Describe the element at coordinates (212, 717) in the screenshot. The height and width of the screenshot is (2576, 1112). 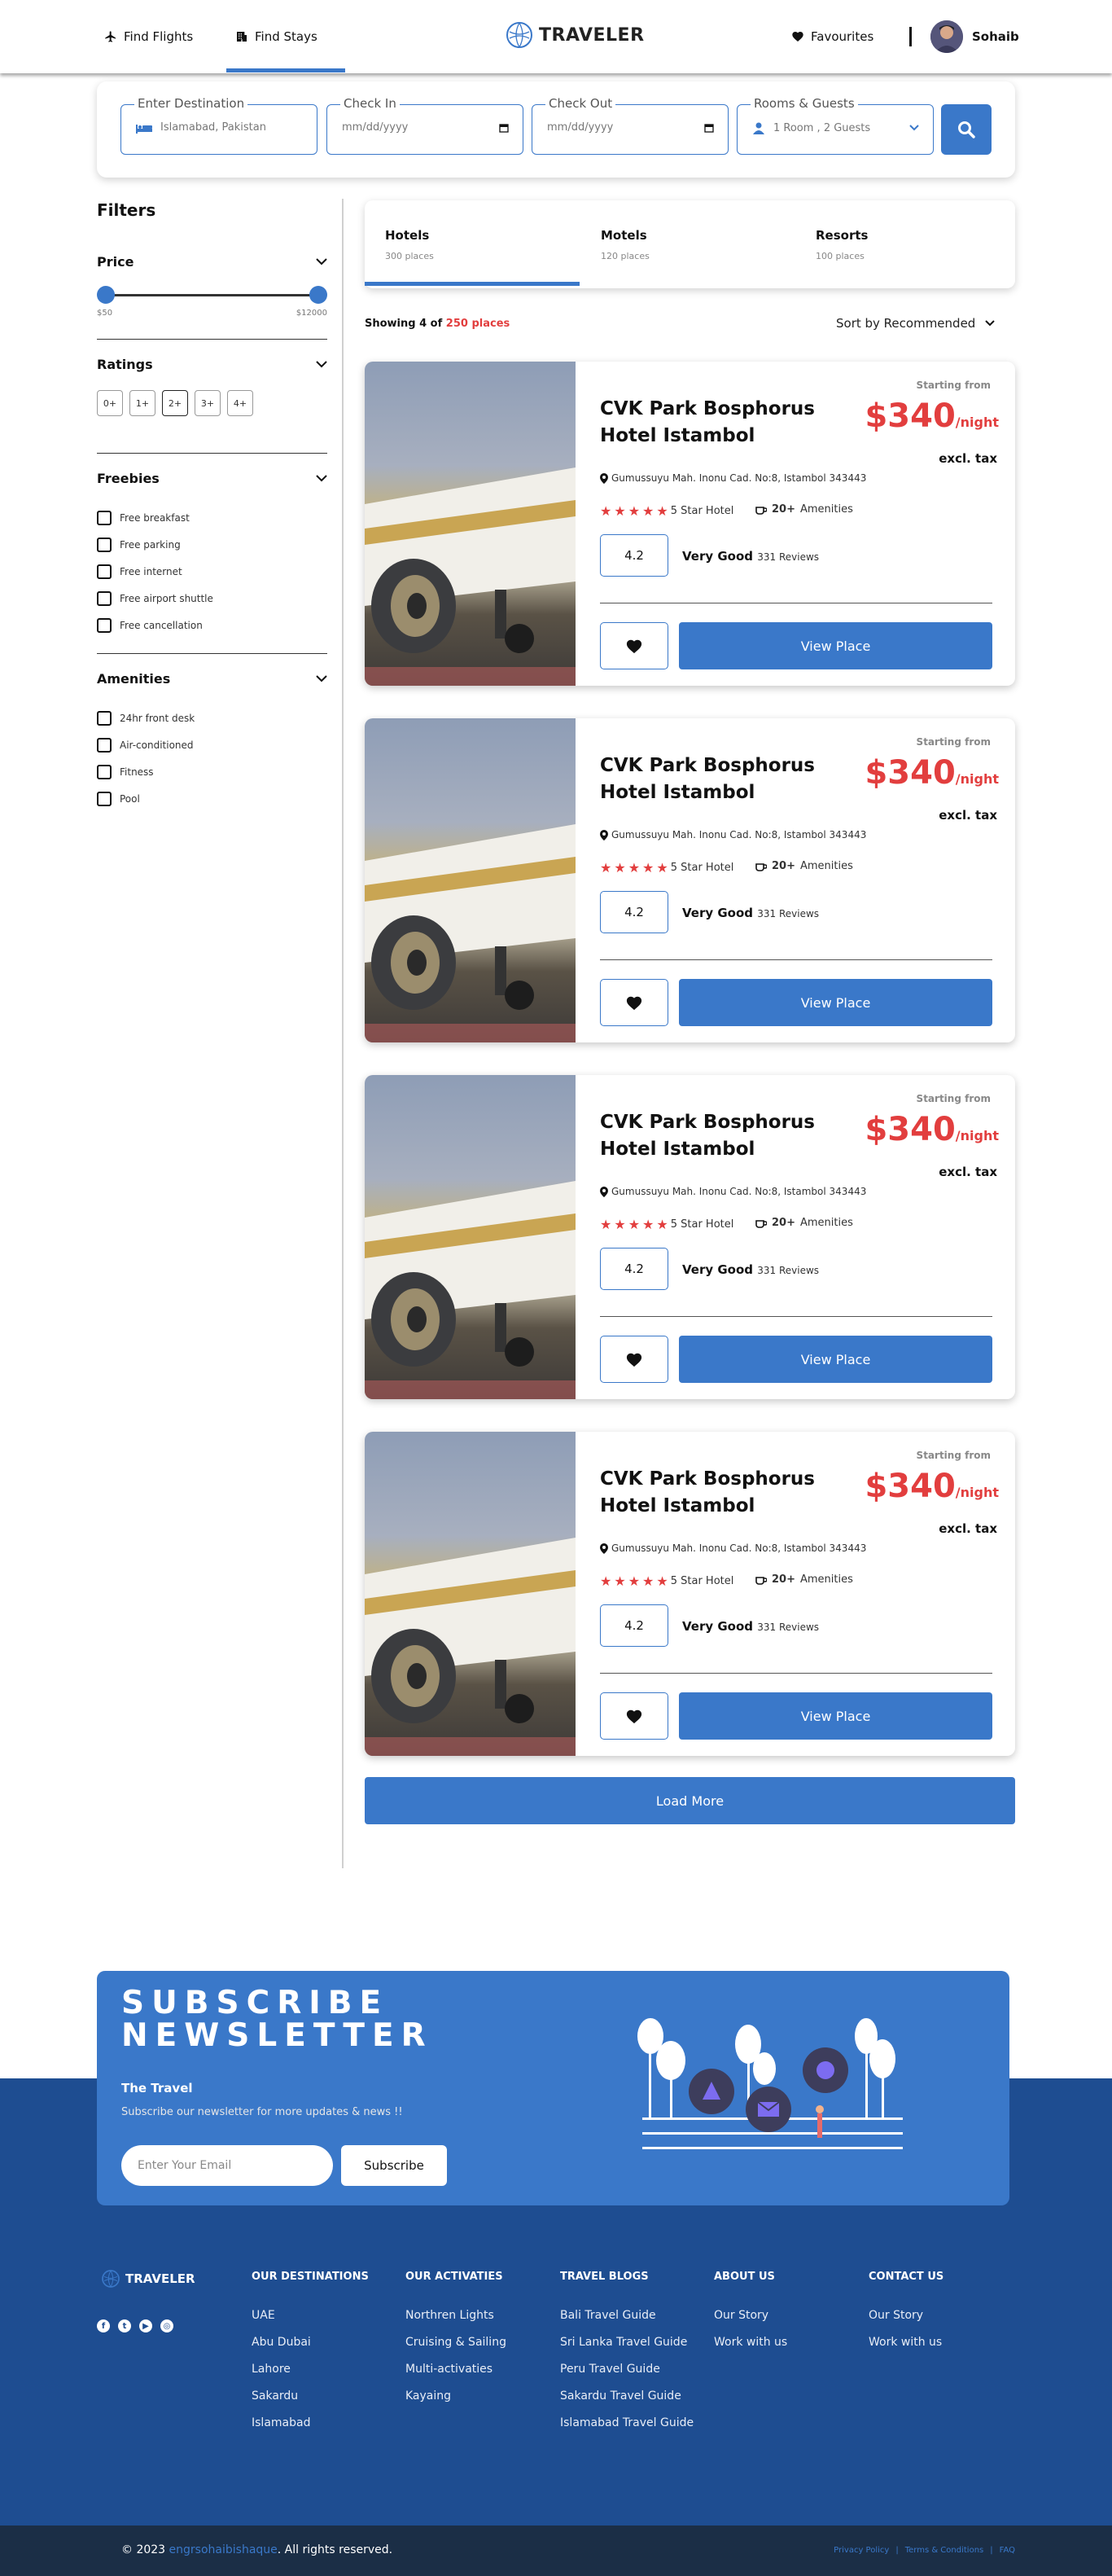
I see `amenity-checkbox: 24hr front desk` at that location.